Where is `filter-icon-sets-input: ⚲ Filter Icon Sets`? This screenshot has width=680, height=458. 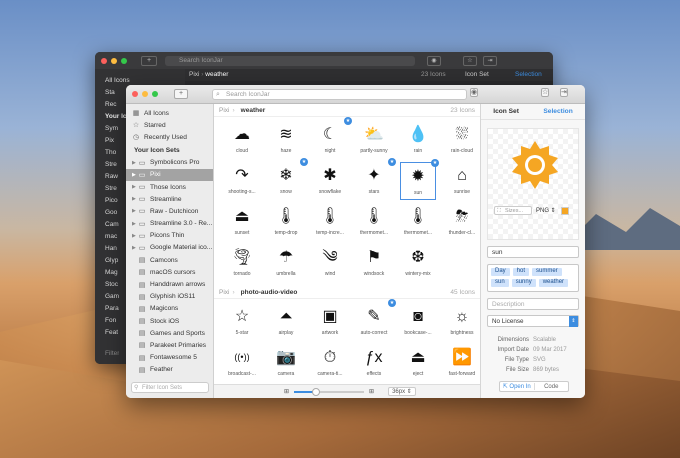 filter-icon-sets-input: ⚲ Filter Icon Sets is located at coordinates (170, 387).